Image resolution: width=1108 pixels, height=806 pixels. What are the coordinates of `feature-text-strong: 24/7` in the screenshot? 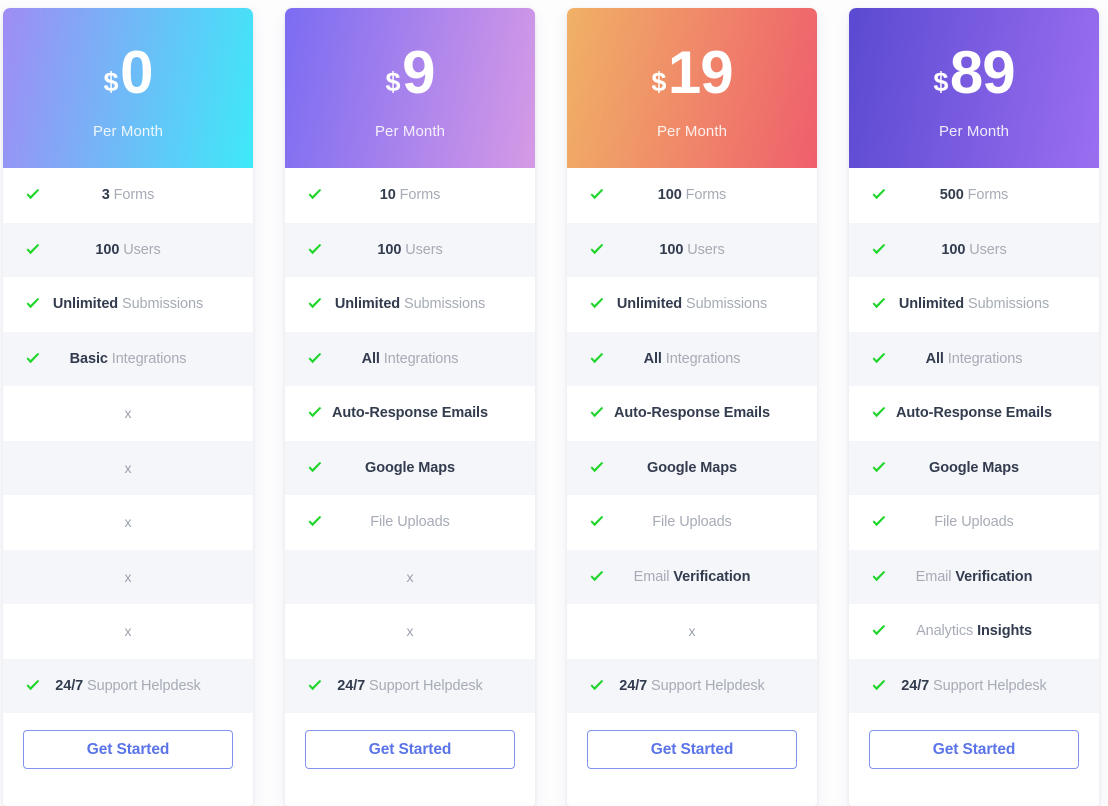 It's located at (351, 685).